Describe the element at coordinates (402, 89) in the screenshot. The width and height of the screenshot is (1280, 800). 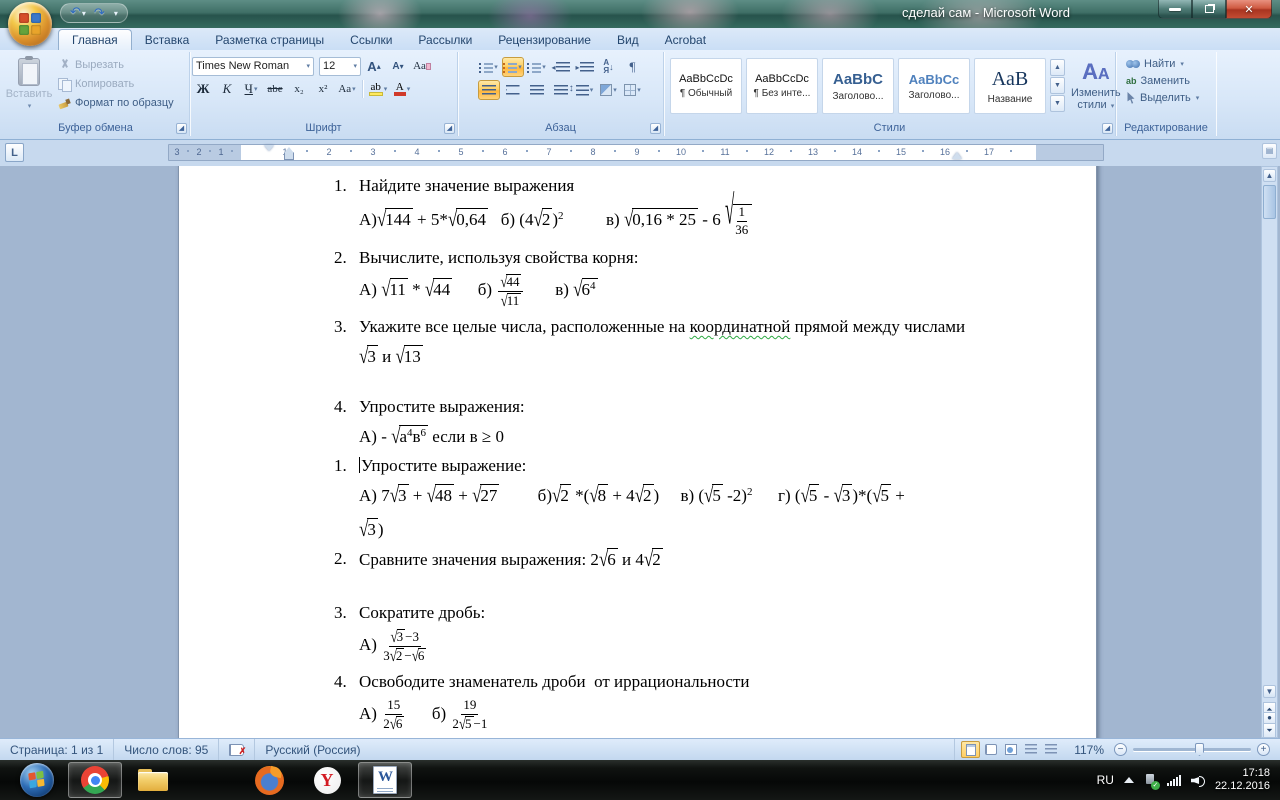
I see `font-color-button: А ▾` at that location.